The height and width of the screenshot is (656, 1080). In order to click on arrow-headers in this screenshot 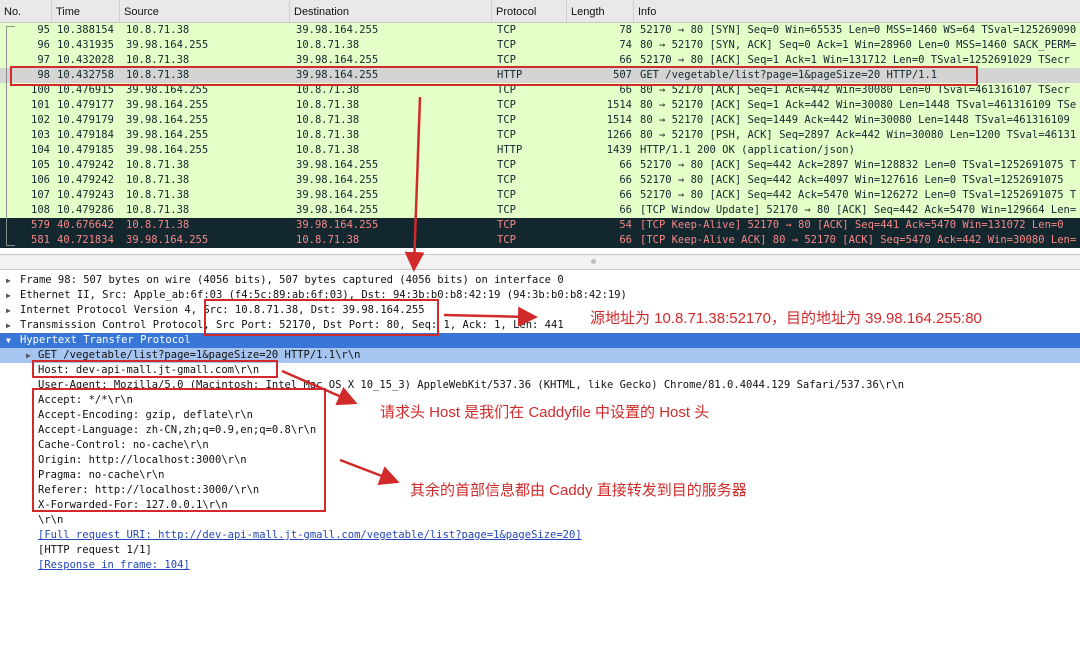, I will do `click(369, 471)`.